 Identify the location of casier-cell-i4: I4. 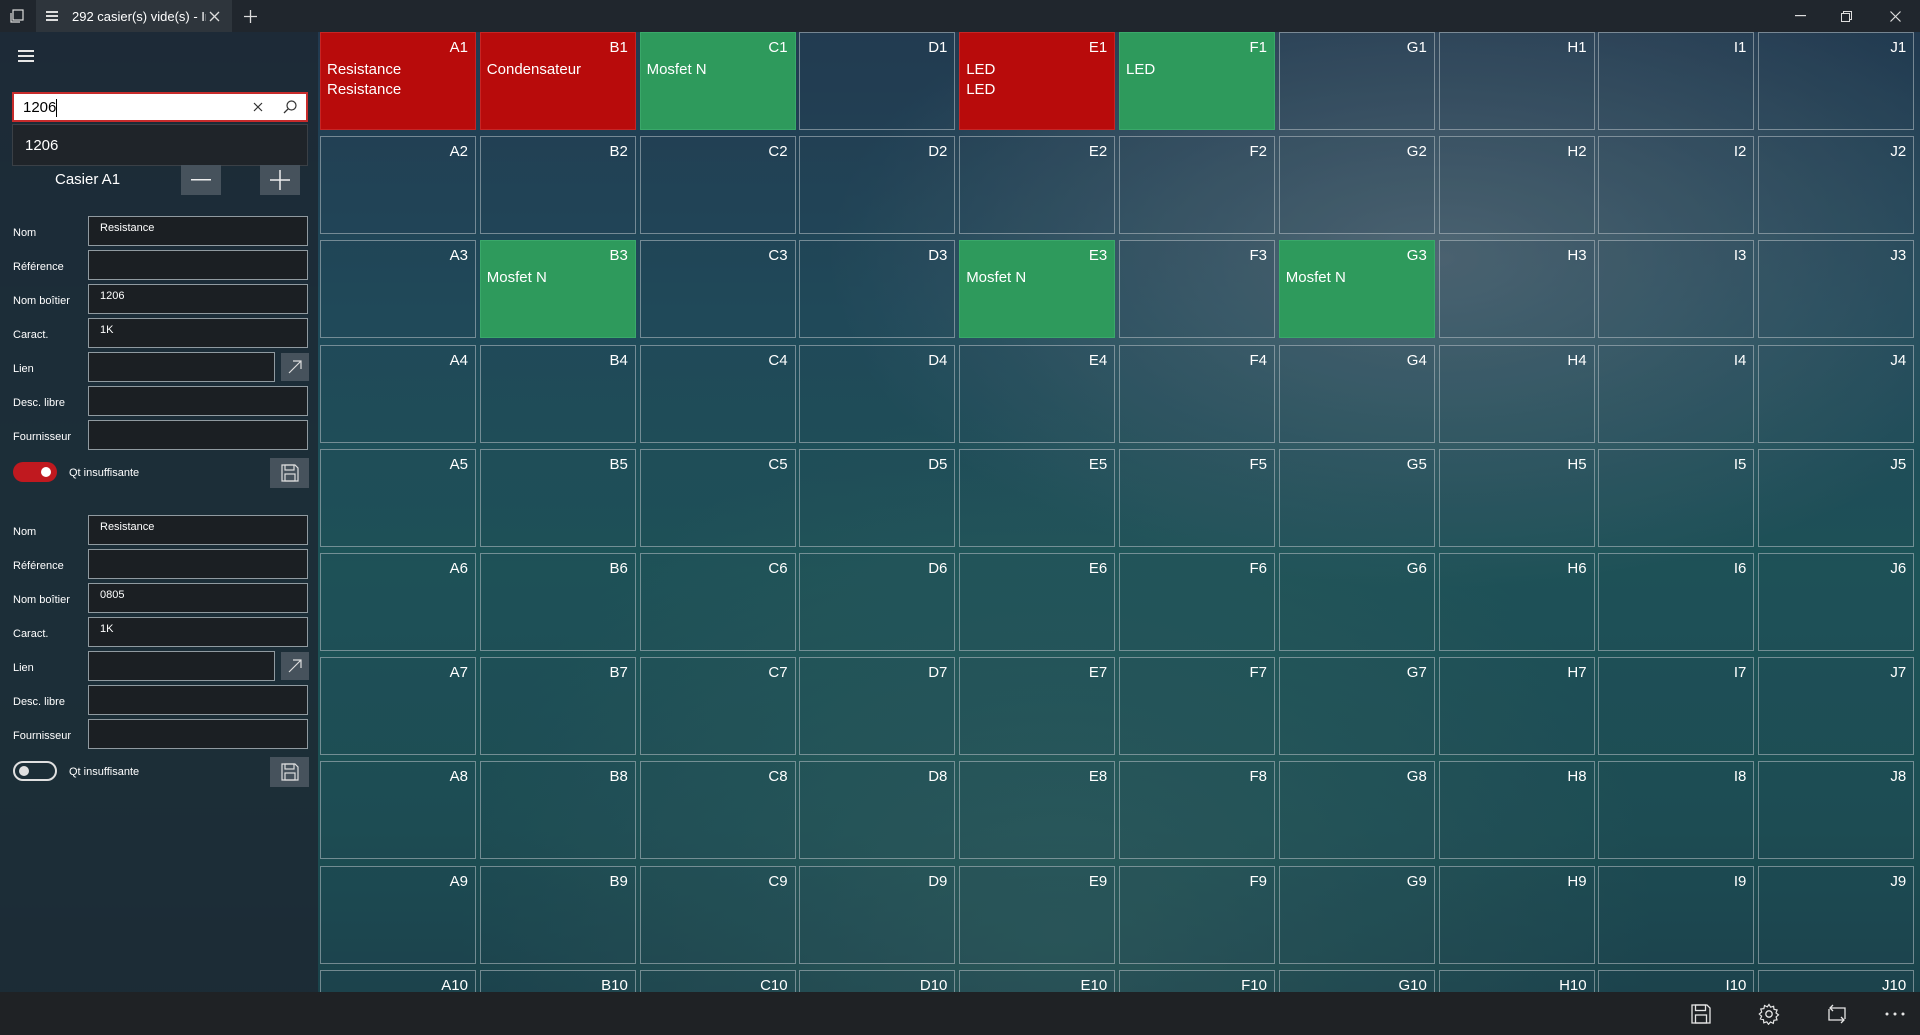
(1676, 393).